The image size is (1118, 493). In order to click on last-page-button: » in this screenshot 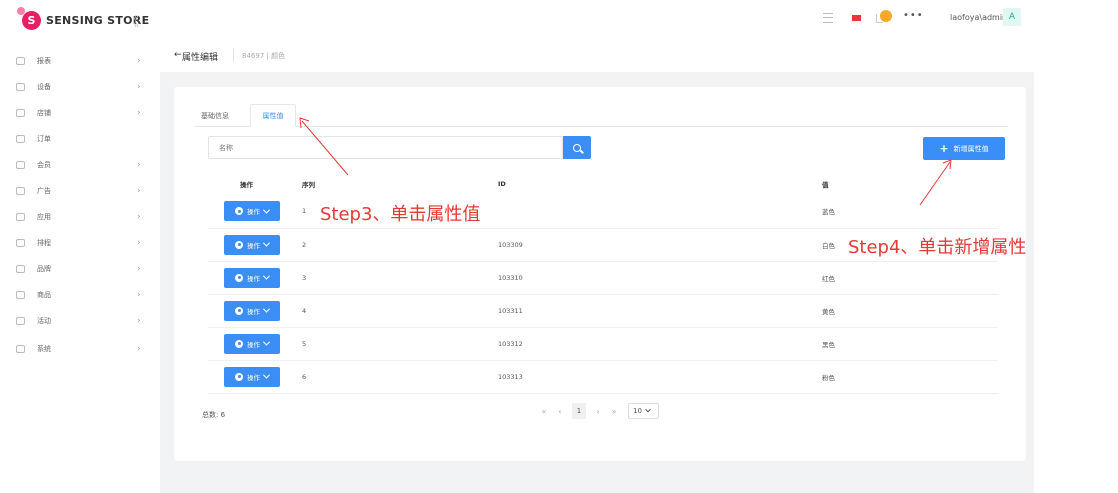, I will do `click(614, 411)`.